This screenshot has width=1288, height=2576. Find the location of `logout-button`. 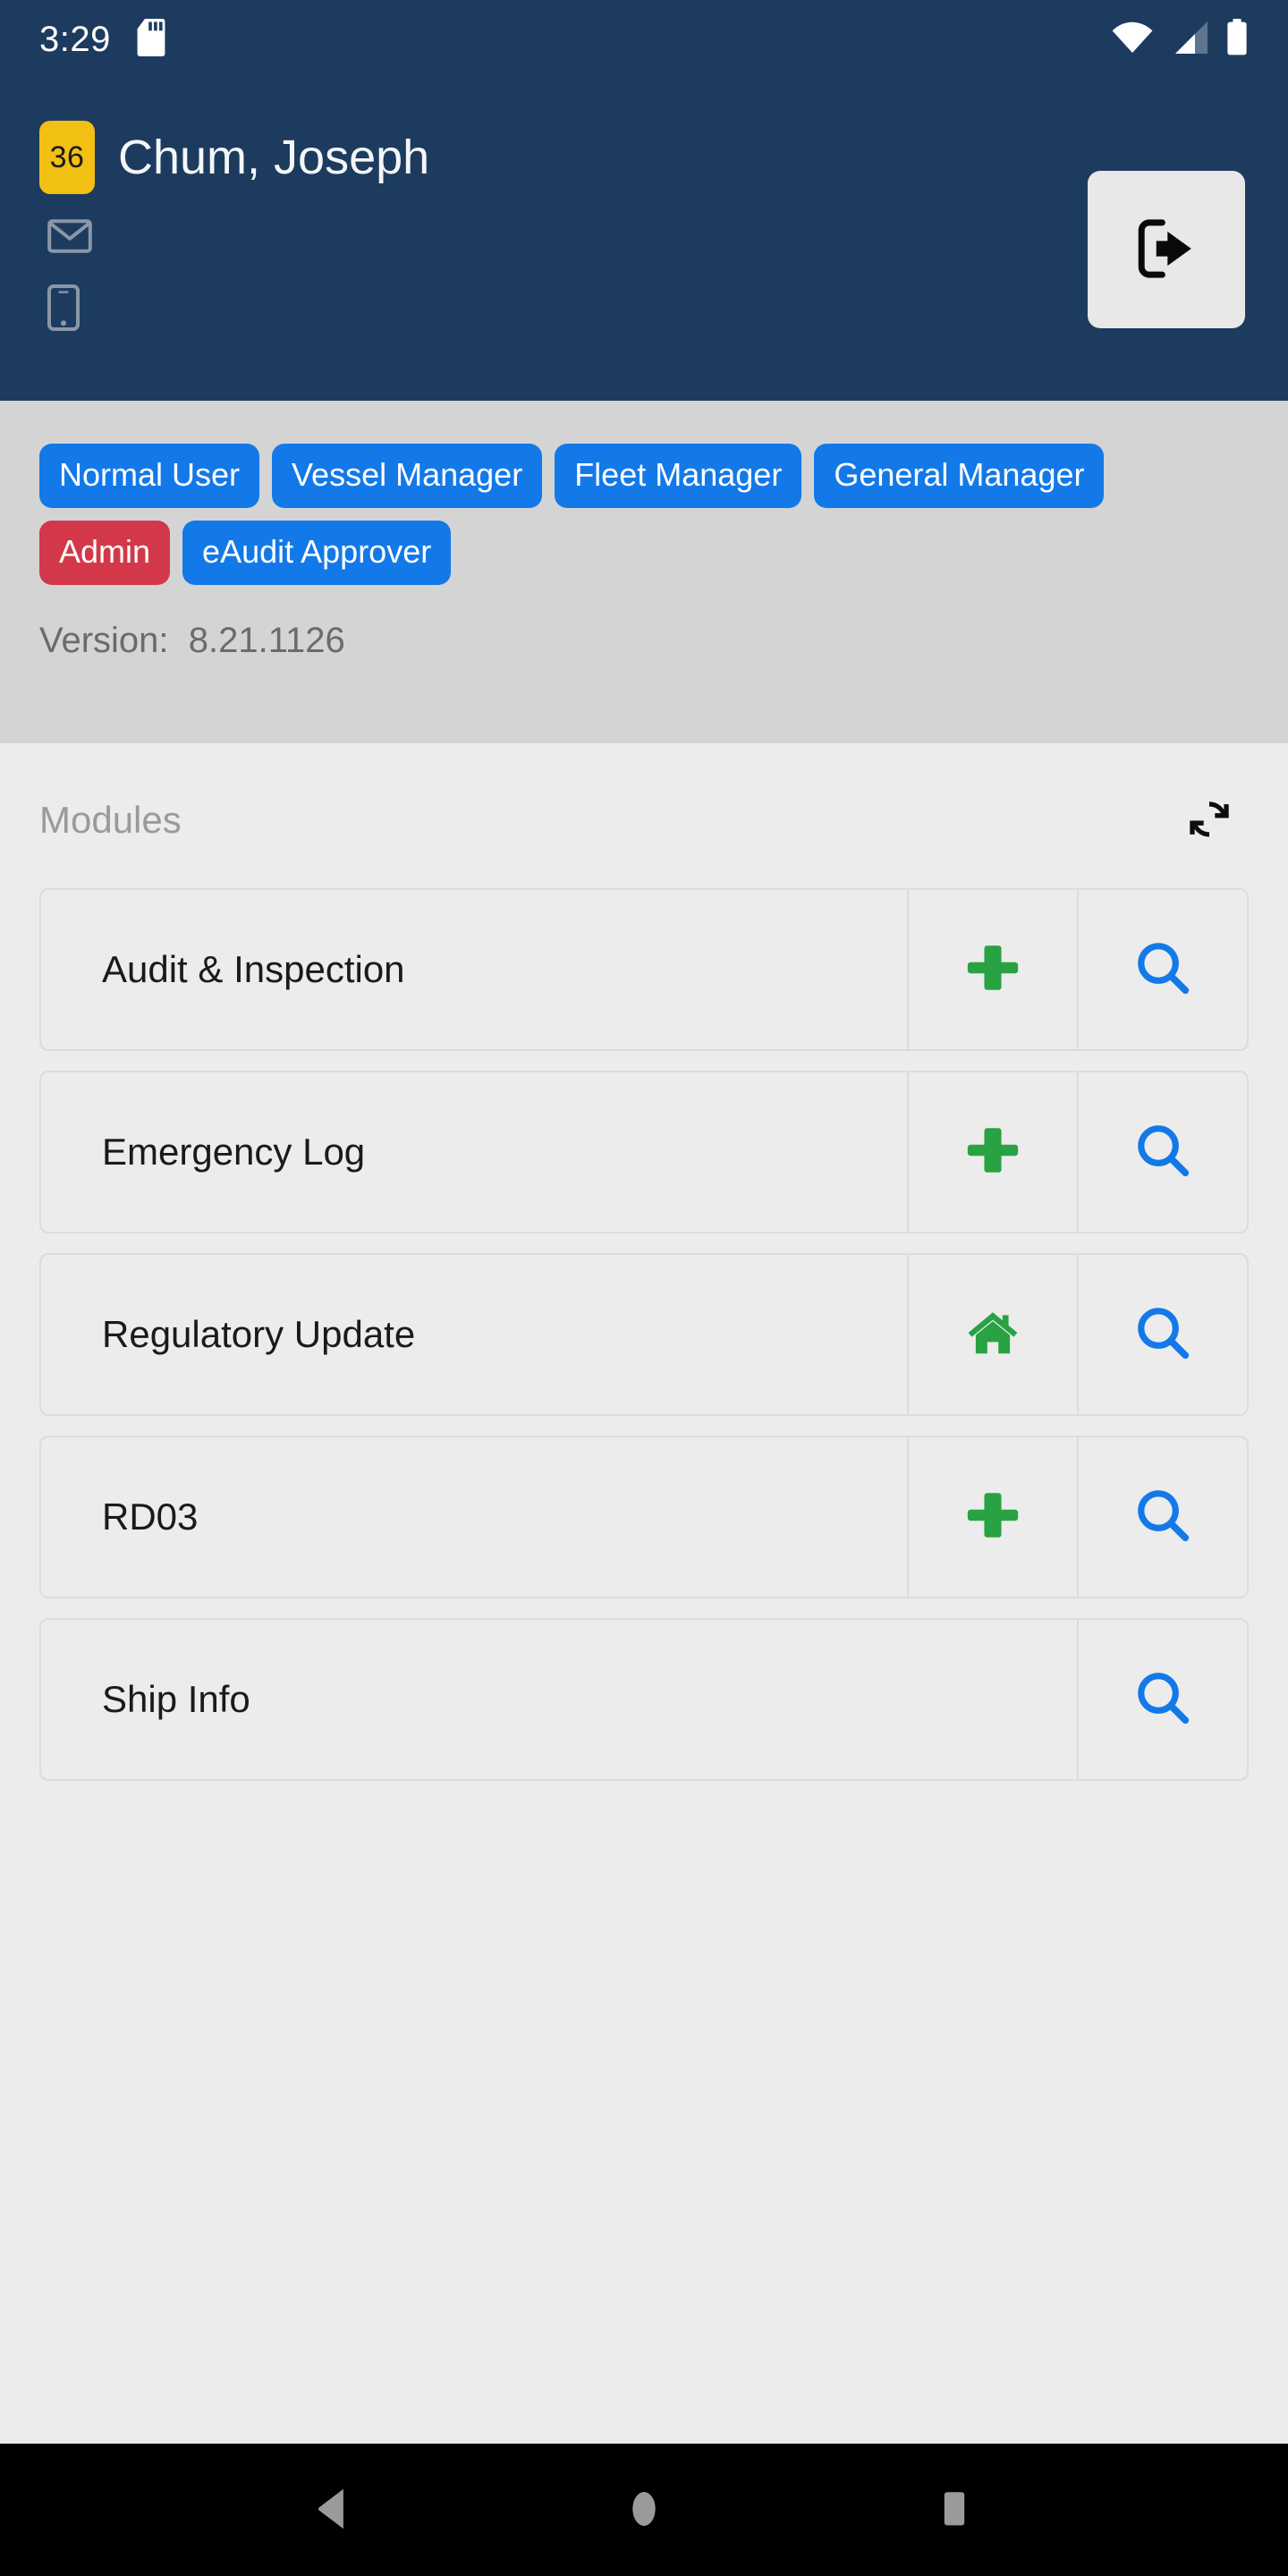

logout-button is located at coordinates (1166, 249).